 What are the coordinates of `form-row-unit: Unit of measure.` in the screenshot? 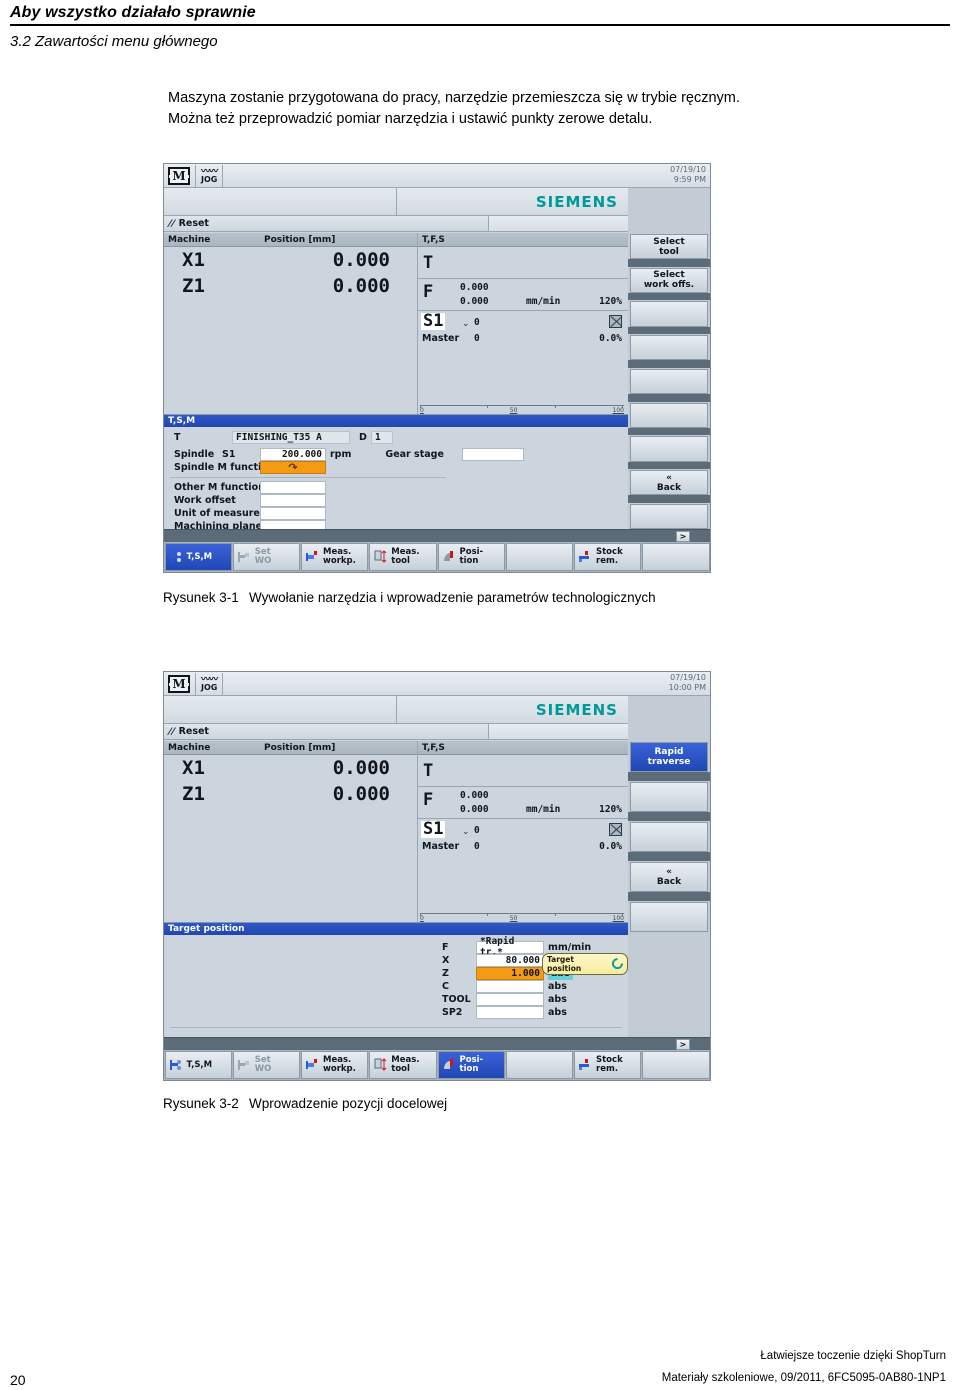 It's located at (250, 513).